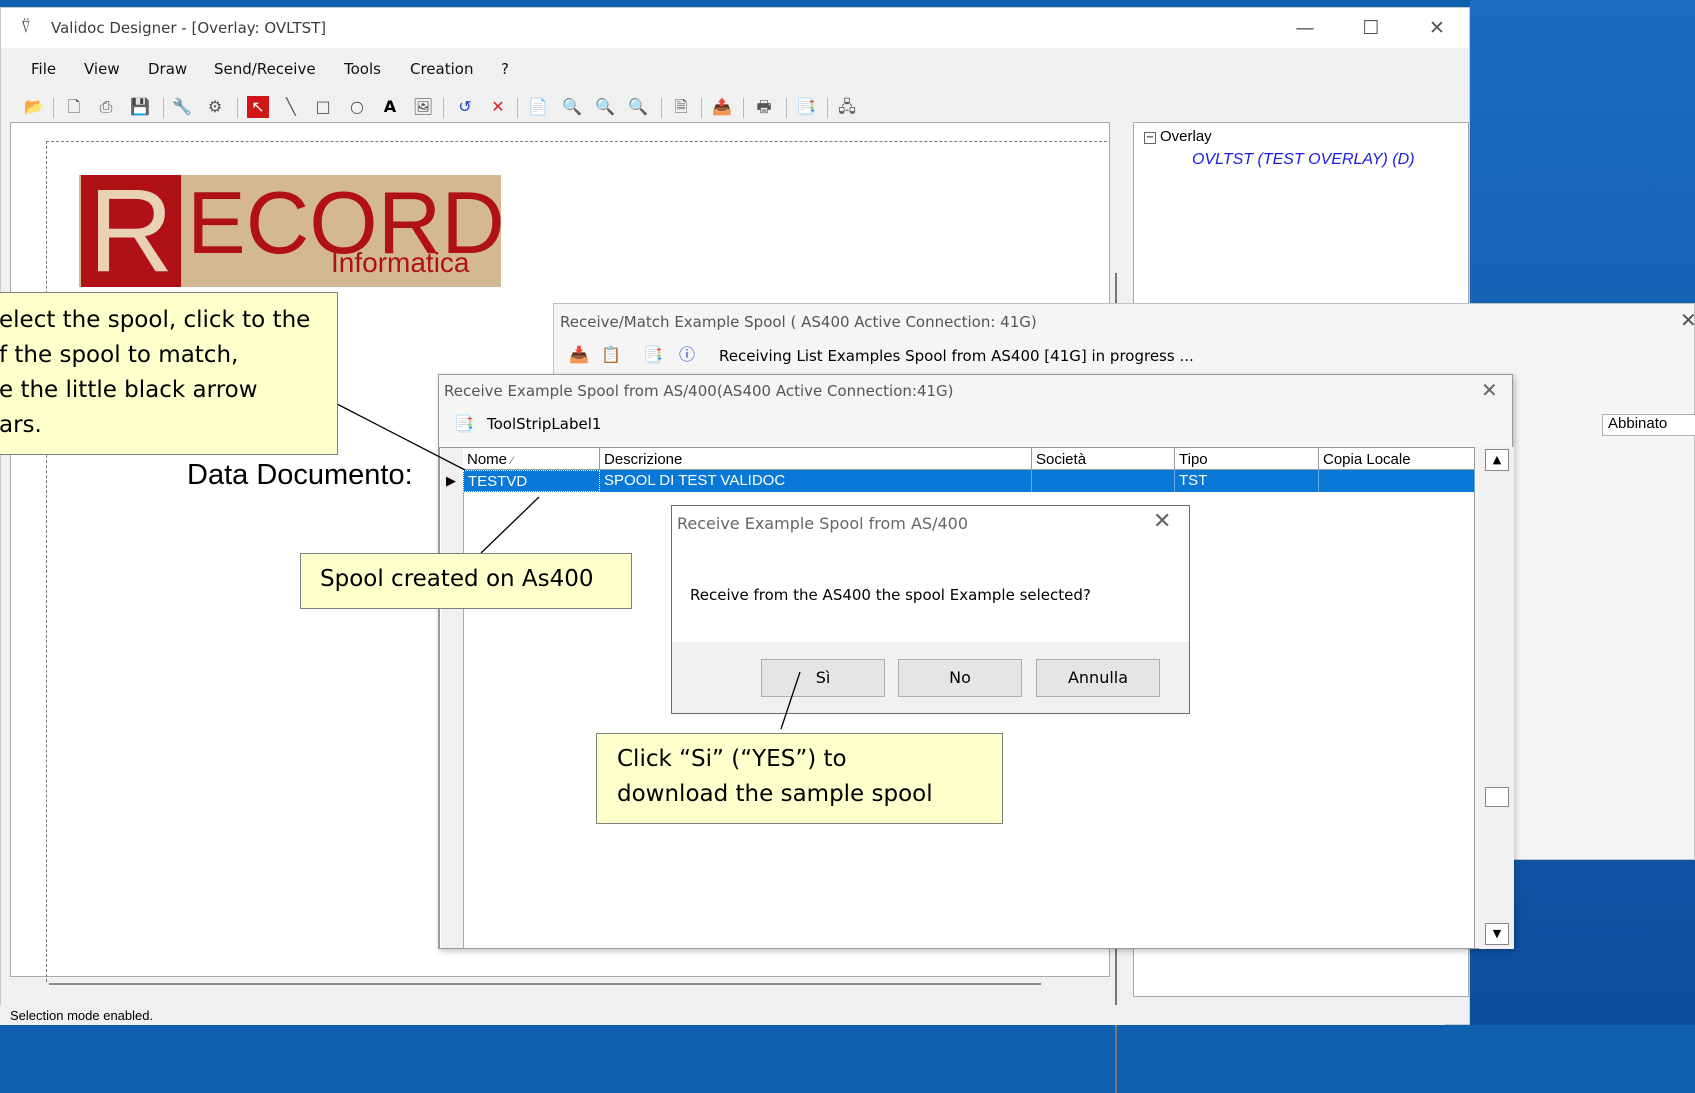 Image resolution: width=1695 pixels, height=1093 pixels. I want to click on callout-pointers, so click(568, 566).